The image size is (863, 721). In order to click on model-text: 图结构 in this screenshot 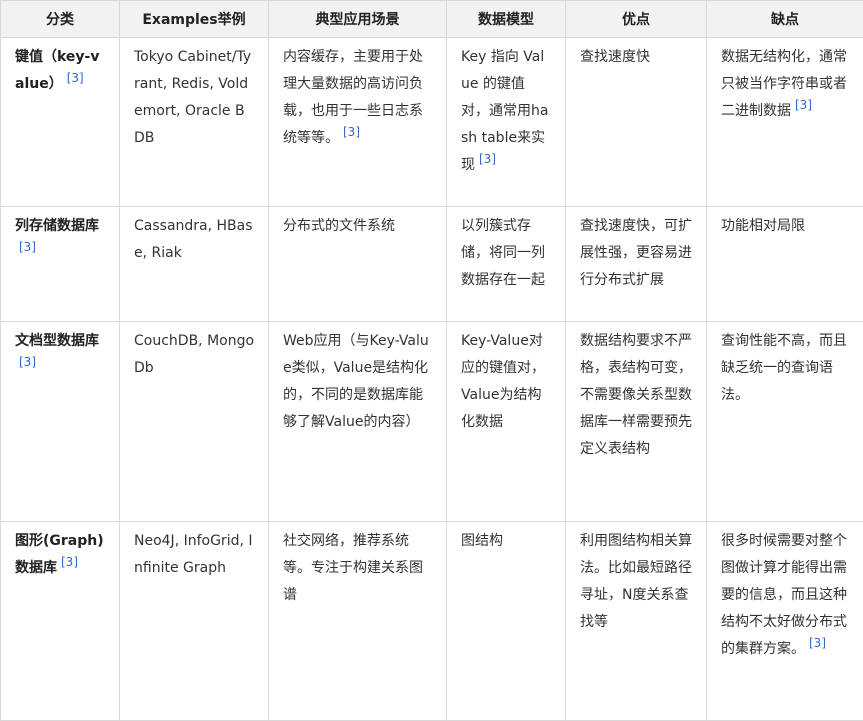, I will do `click(482, 541)`.